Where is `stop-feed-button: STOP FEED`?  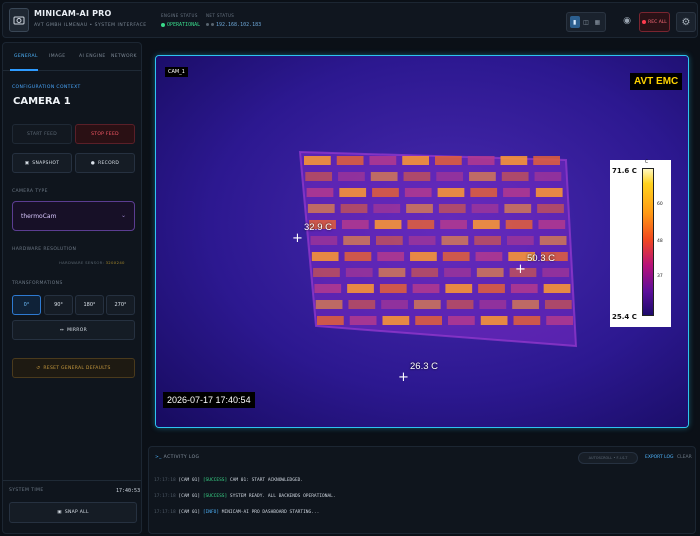 stop-feed-button: STOP FEED is located at coordinates (105, 134).